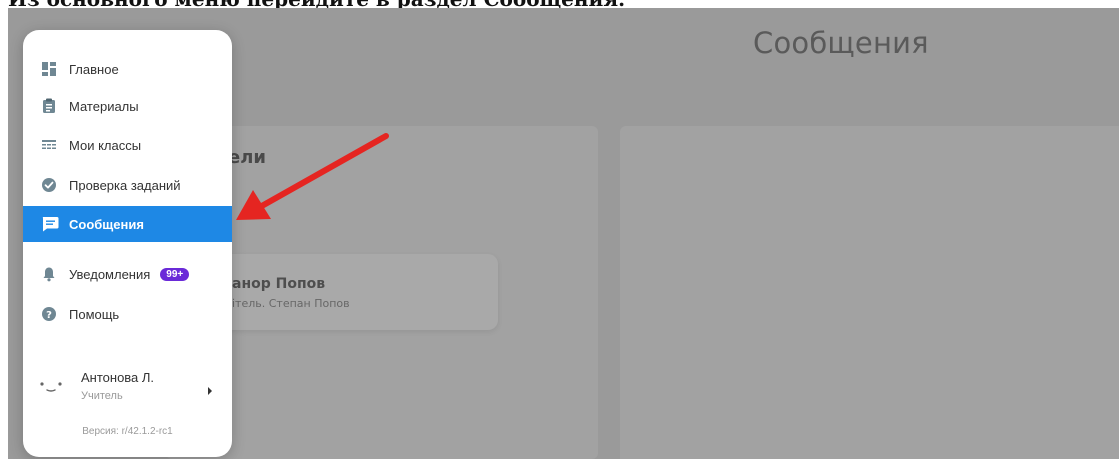  I want to click on check-circle-icon, so click(49, 185).